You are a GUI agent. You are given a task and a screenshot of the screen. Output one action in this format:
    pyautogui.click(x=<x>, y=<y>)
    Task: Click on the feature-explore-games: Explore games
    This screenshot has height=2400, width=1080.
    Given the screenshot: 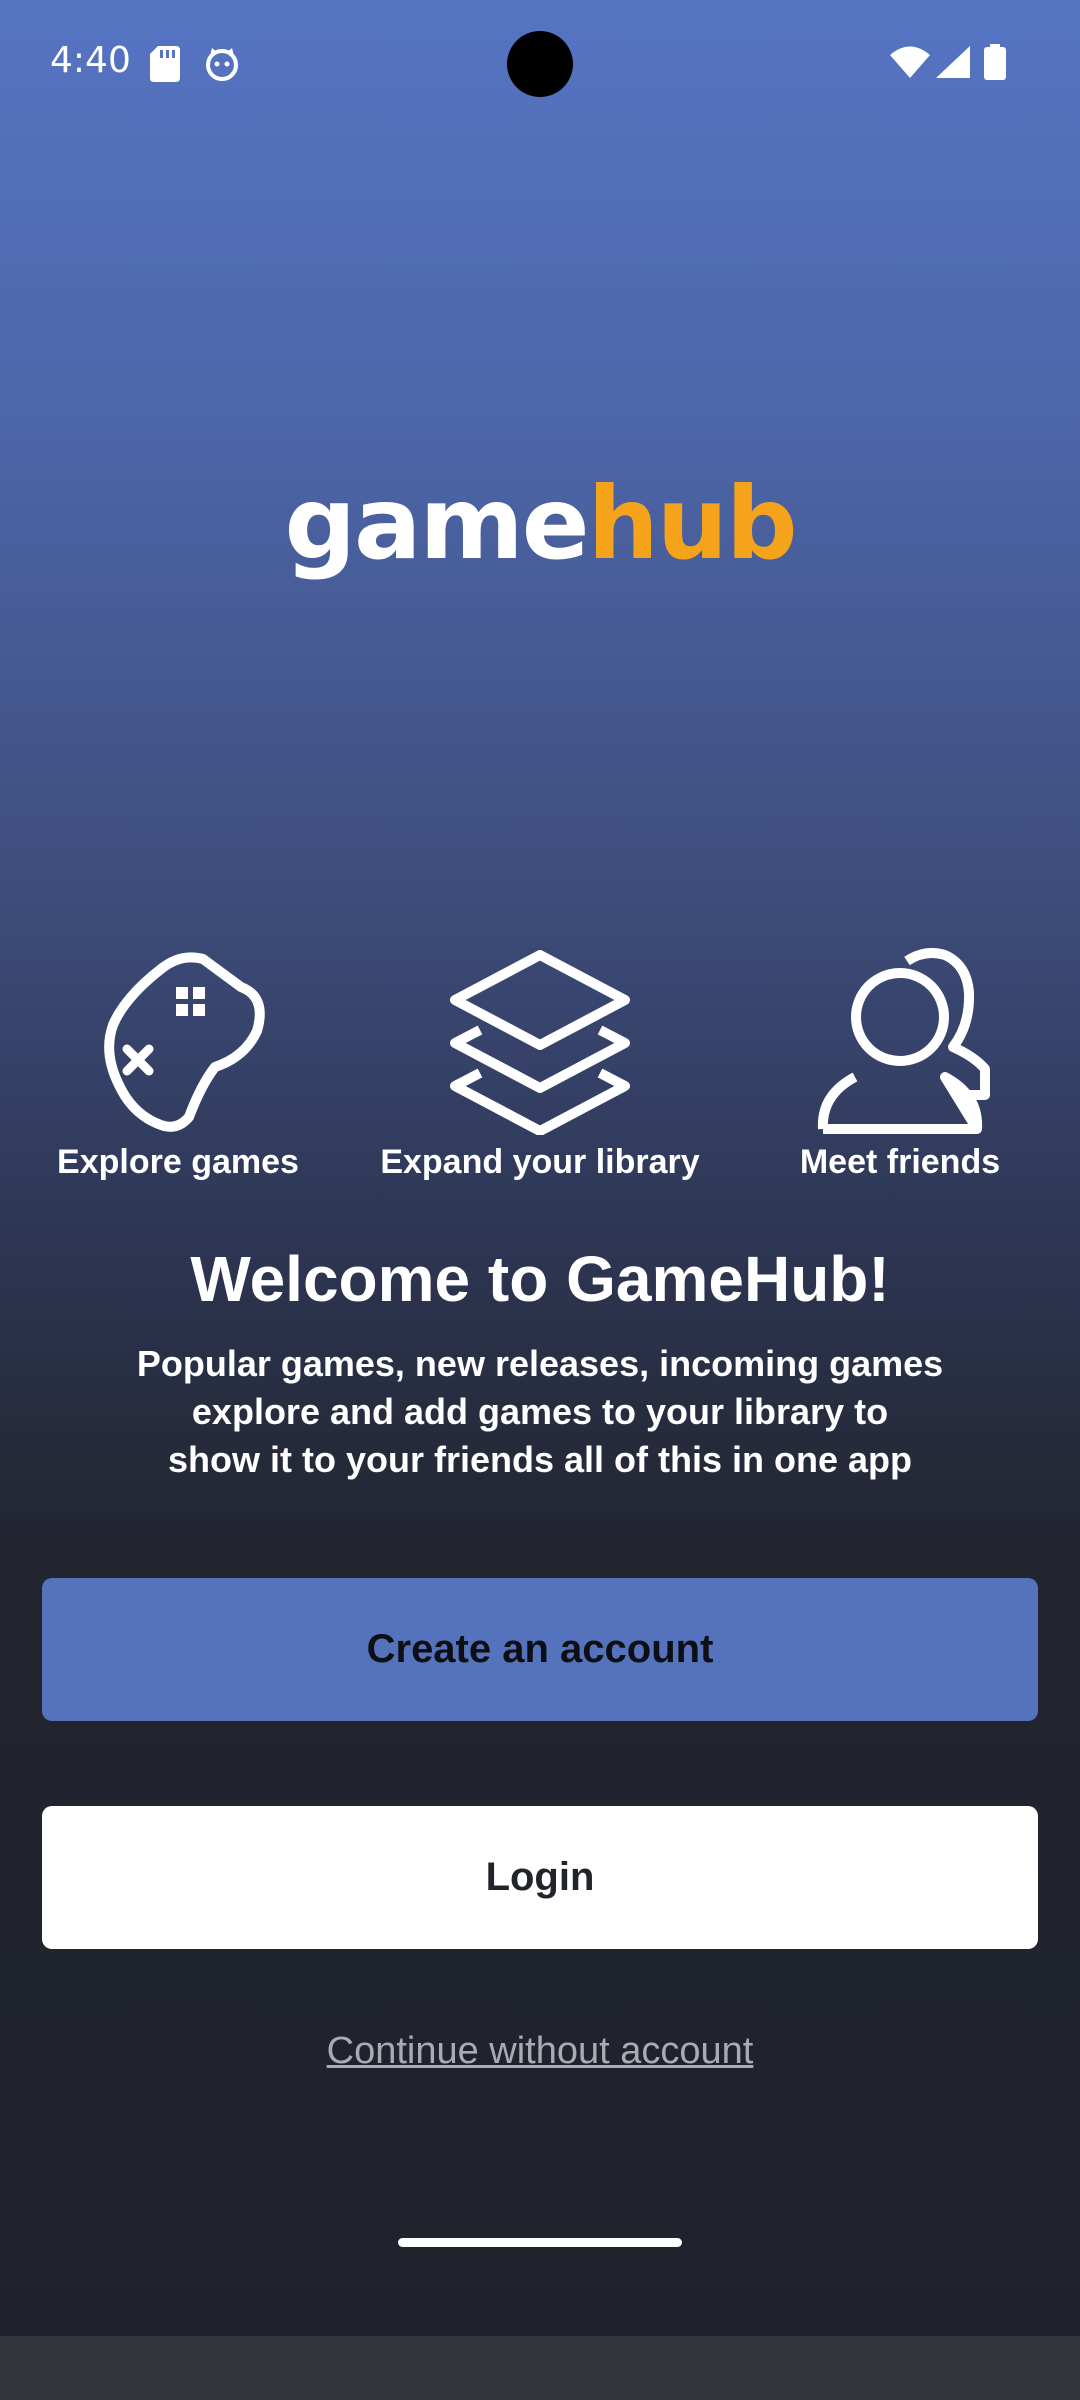 What is the action you would take?
    pyautogui.click(x=178, y=1063)
    